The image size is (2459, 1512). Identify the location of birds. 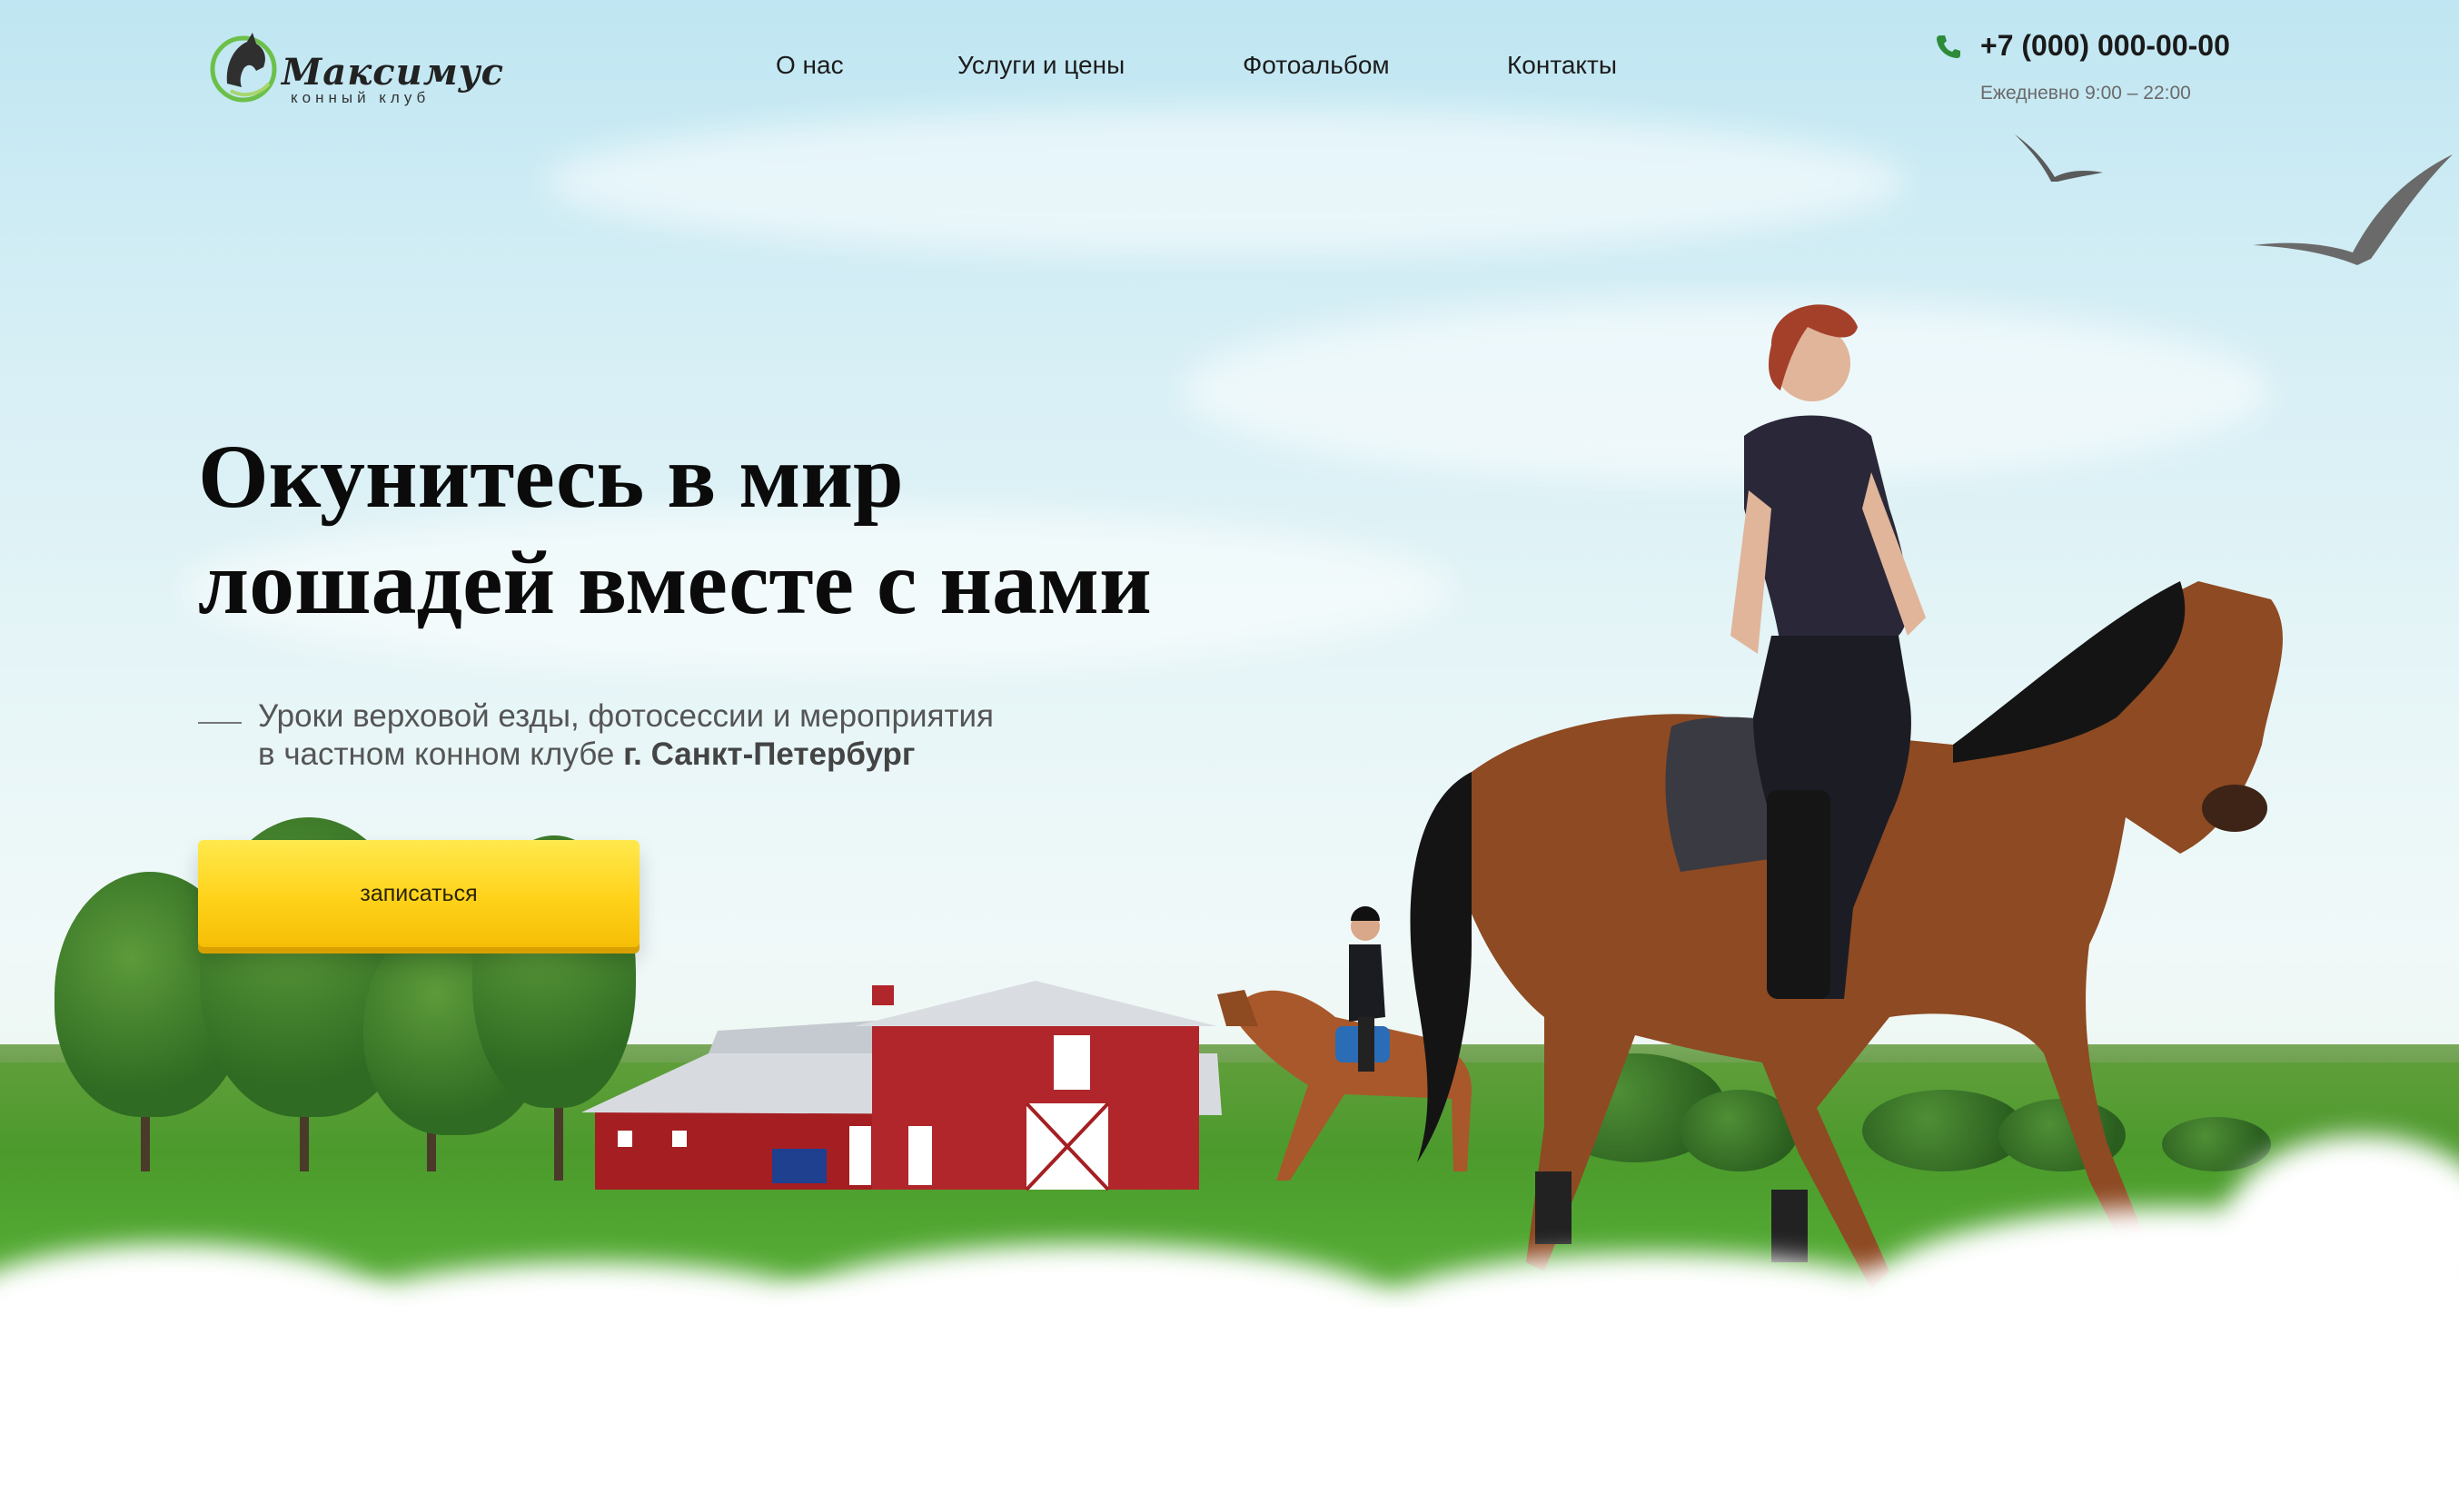
(2234, 200).